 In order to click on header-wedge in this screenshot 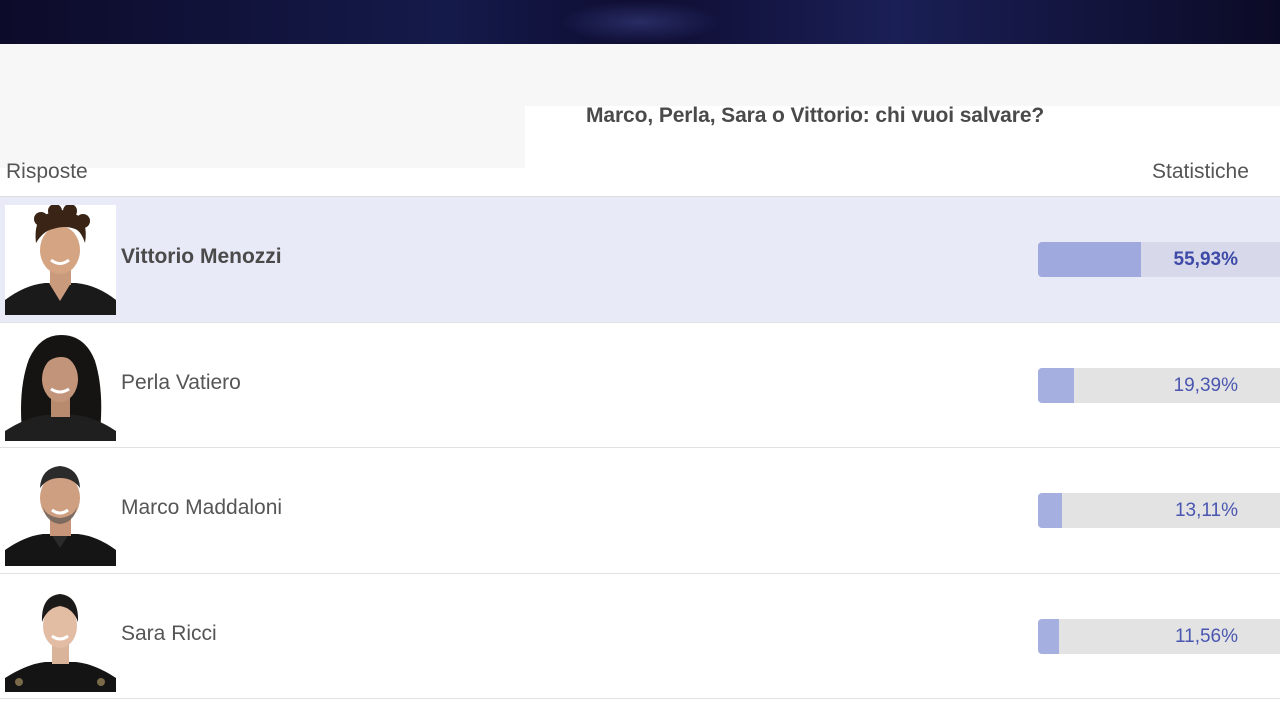, I will do `click(555, 137)`.